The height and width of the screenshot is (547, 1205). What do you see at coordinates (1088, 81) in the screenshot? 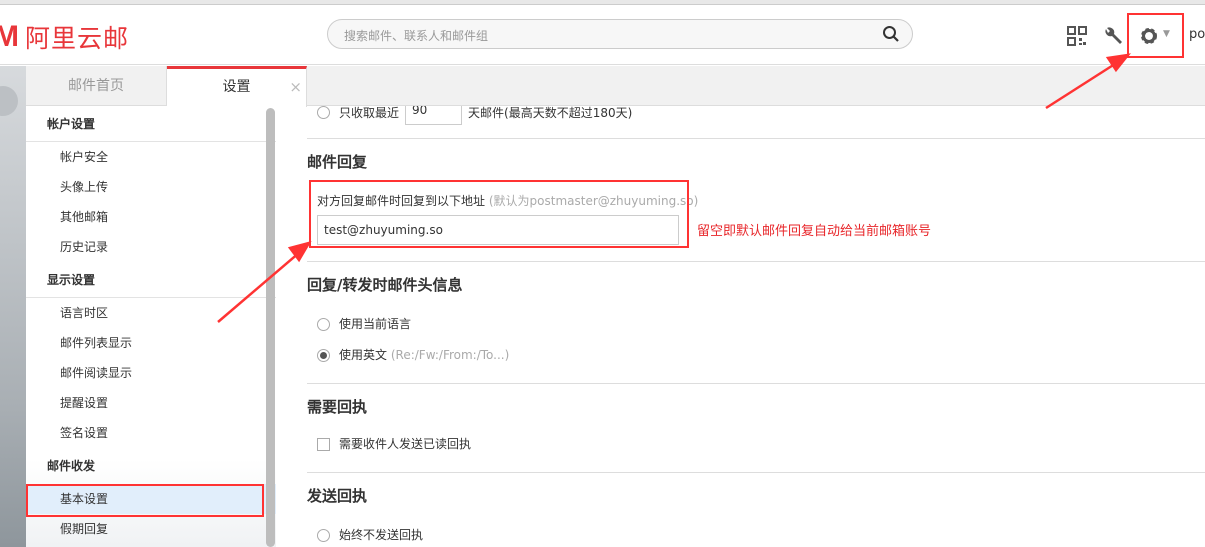
I see `arrow-to-settings-icon` at bounding box center [1088, 81].